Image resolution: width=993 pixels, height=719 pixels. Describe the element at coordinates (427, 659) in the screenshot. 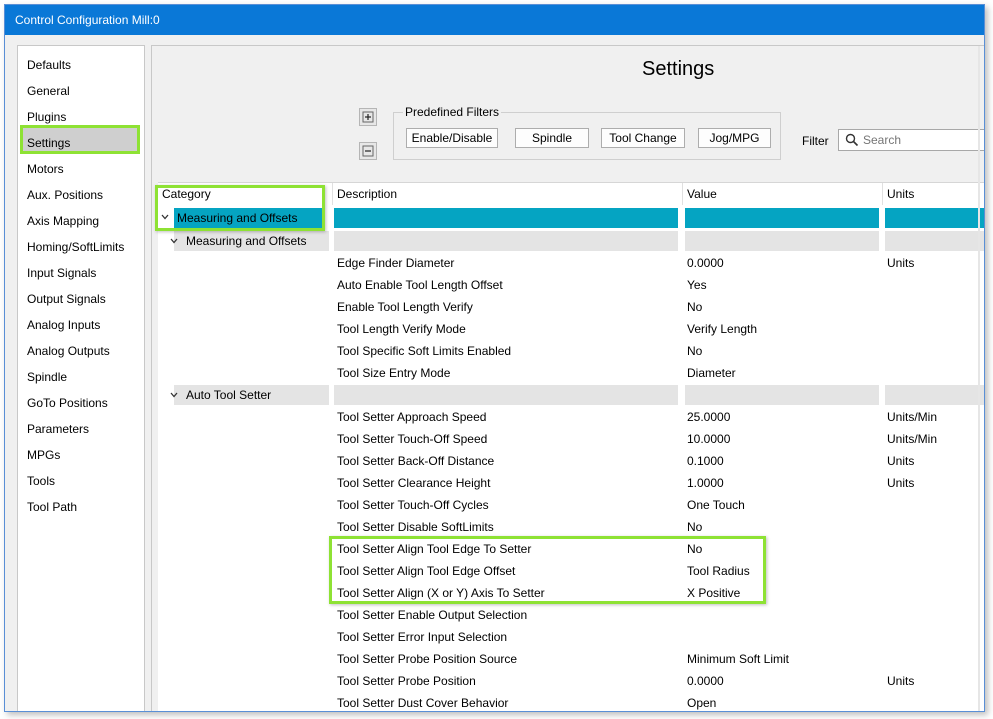

I see `setting-description: Tool Setter Probe Position Source` at that location.